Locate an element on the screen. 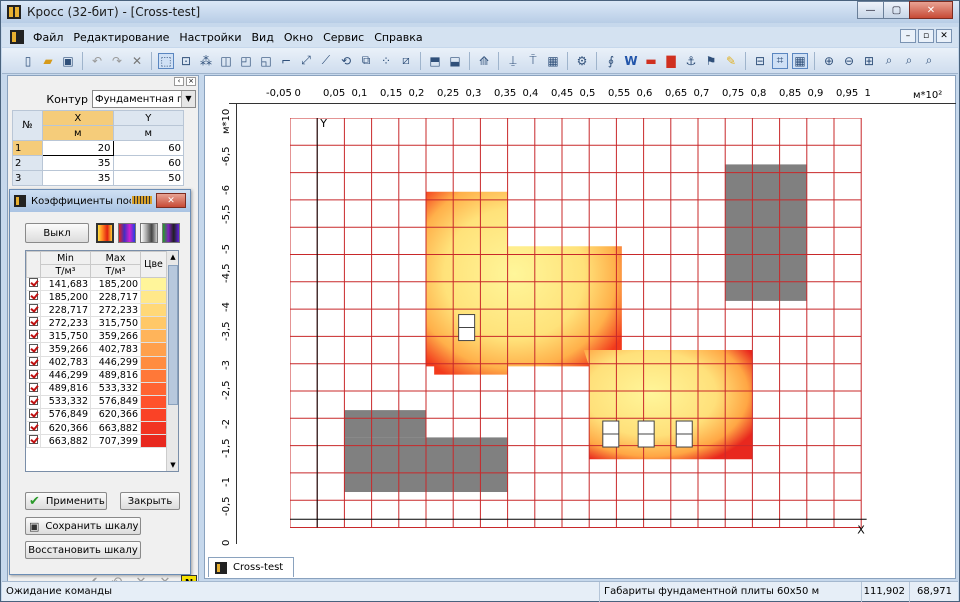 Image resolution: width=960 pixels, height=602 pixels. rect3-icon: ◱ is located at coordinates (266, 61).